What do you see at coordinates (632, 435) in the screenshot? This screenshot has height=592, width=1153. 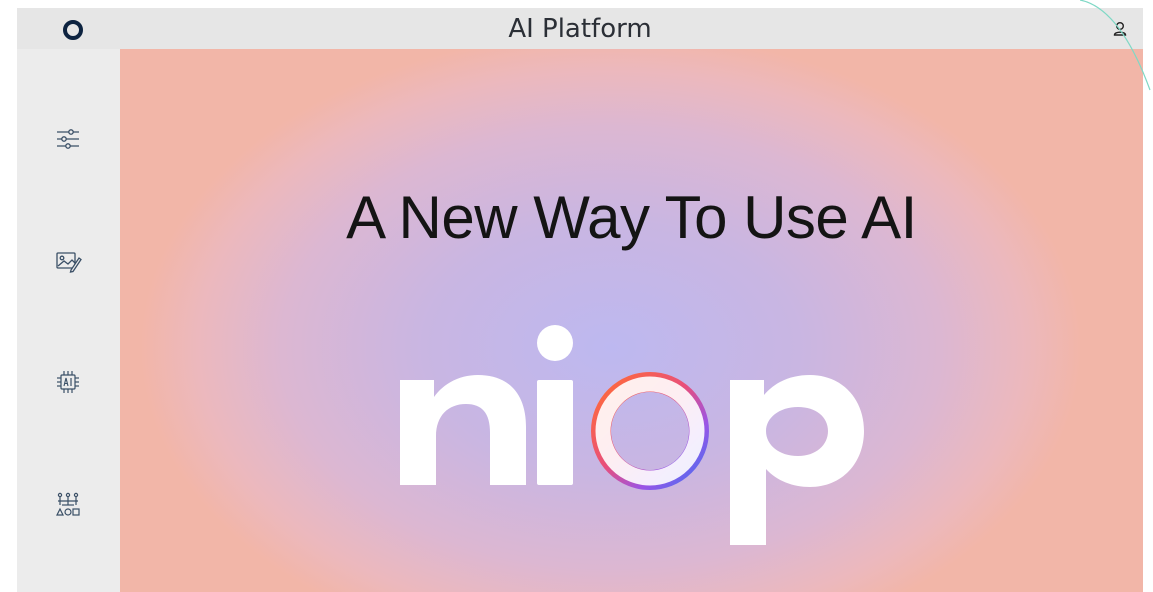 I see `brand-logo` at bounding box center [632, 435].